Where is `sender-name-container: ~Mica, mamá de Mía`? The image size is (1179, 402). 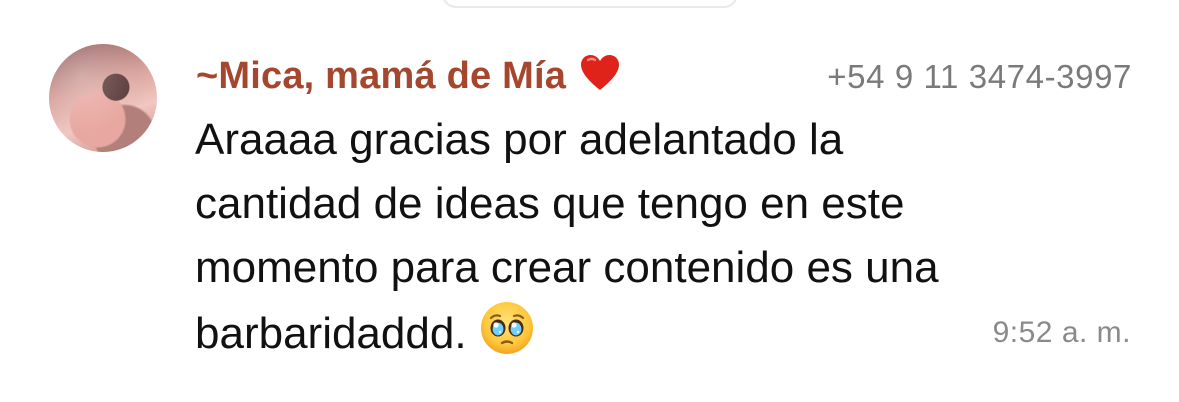 sender-name-container: ~Mica, mamá de Mía is located at coordinates (408, 78).